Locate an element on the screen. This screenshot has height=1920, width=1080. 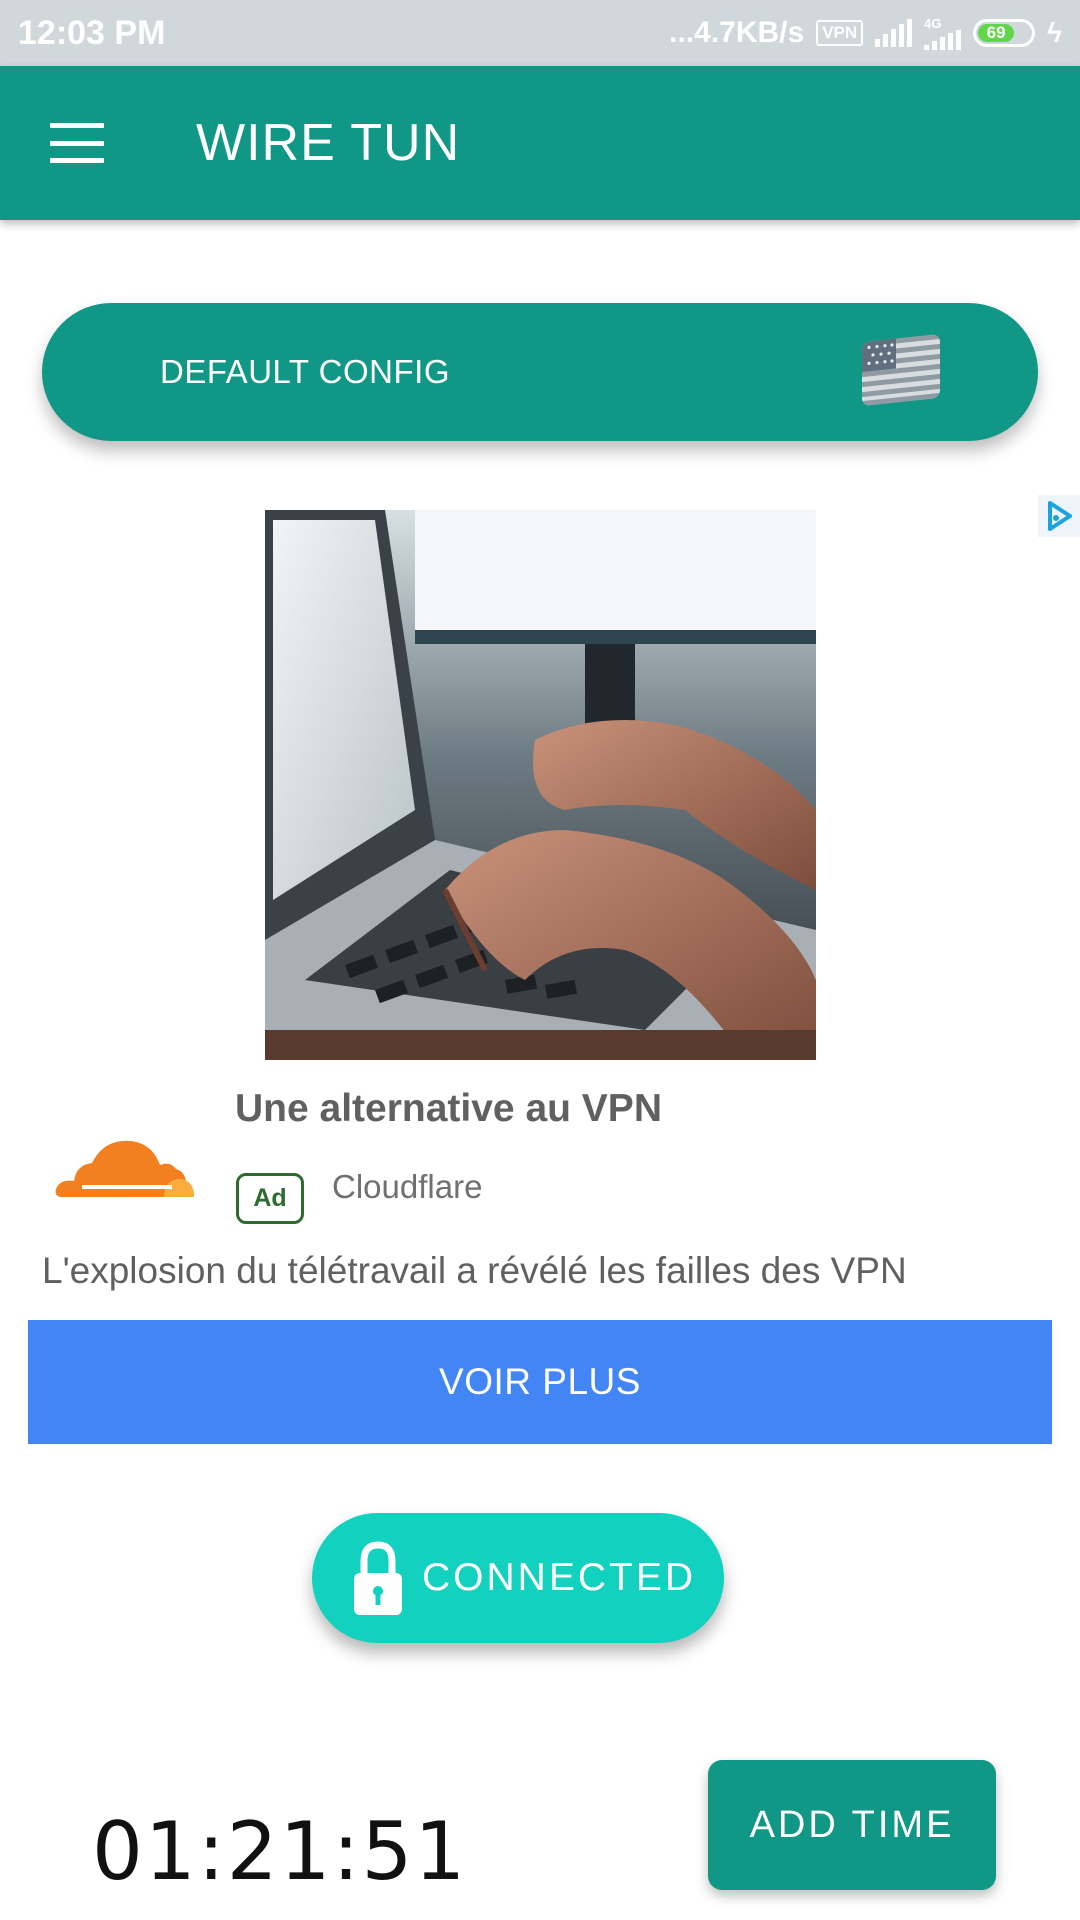
signal-icon is located at coordinates (894, 33).